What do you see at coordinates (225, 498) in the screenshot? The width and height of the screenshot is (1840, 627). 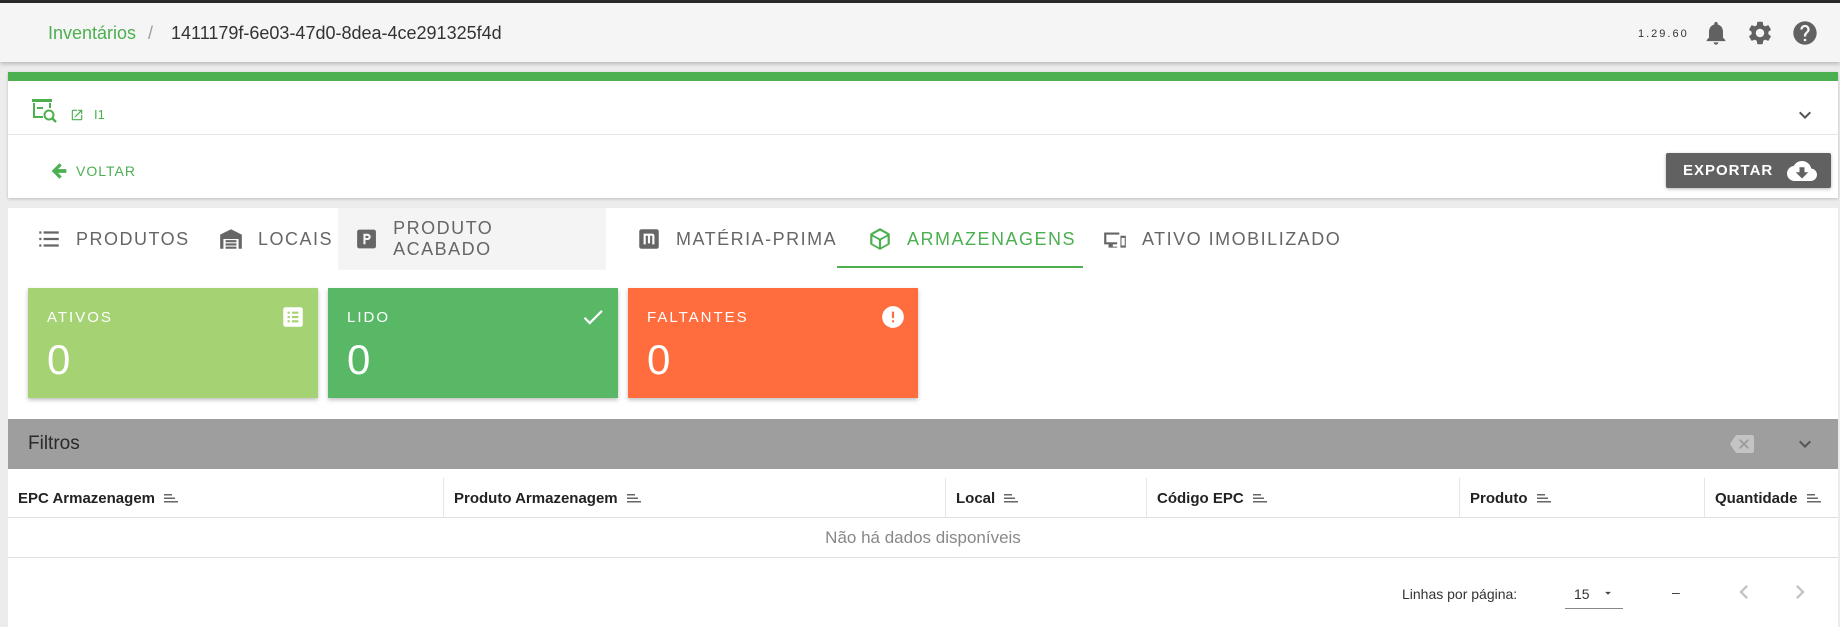 I see `column-header-epc-armazenagem: EPC Armazenagem` at bounding box center [225, 498].